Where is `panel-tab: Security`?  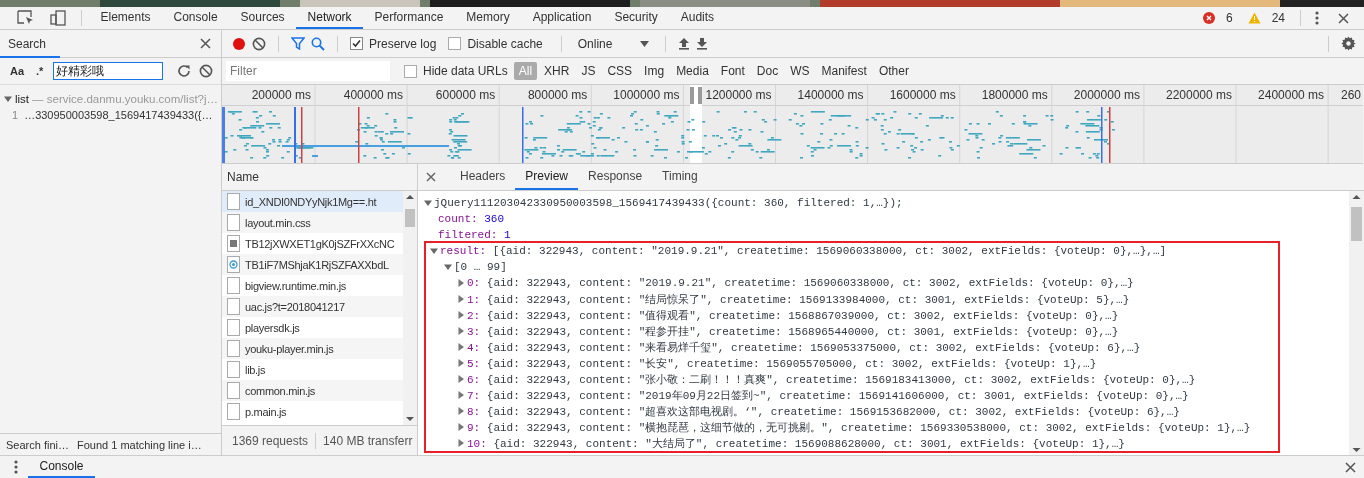
panel-tab: Security is located at coordinates (636, 18).